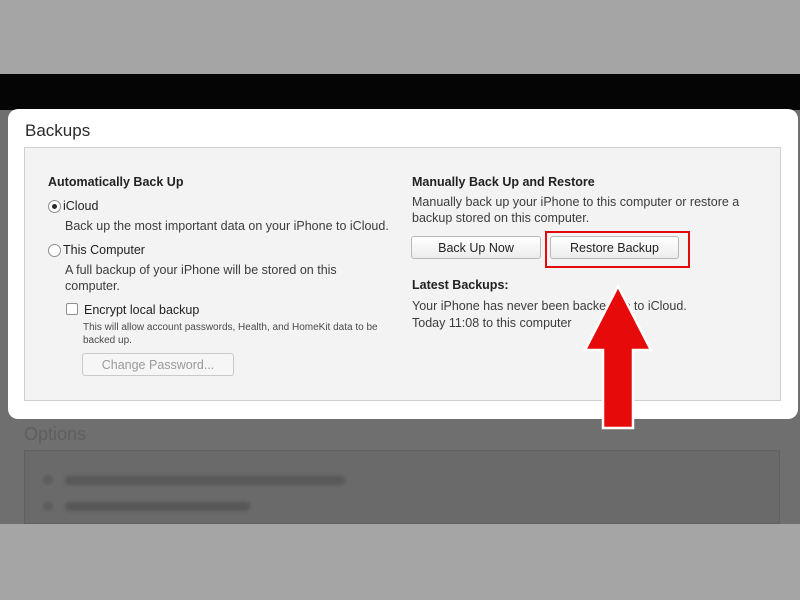  I want to click on encrypt-label: Encrypt local backup, so click(141, 310).